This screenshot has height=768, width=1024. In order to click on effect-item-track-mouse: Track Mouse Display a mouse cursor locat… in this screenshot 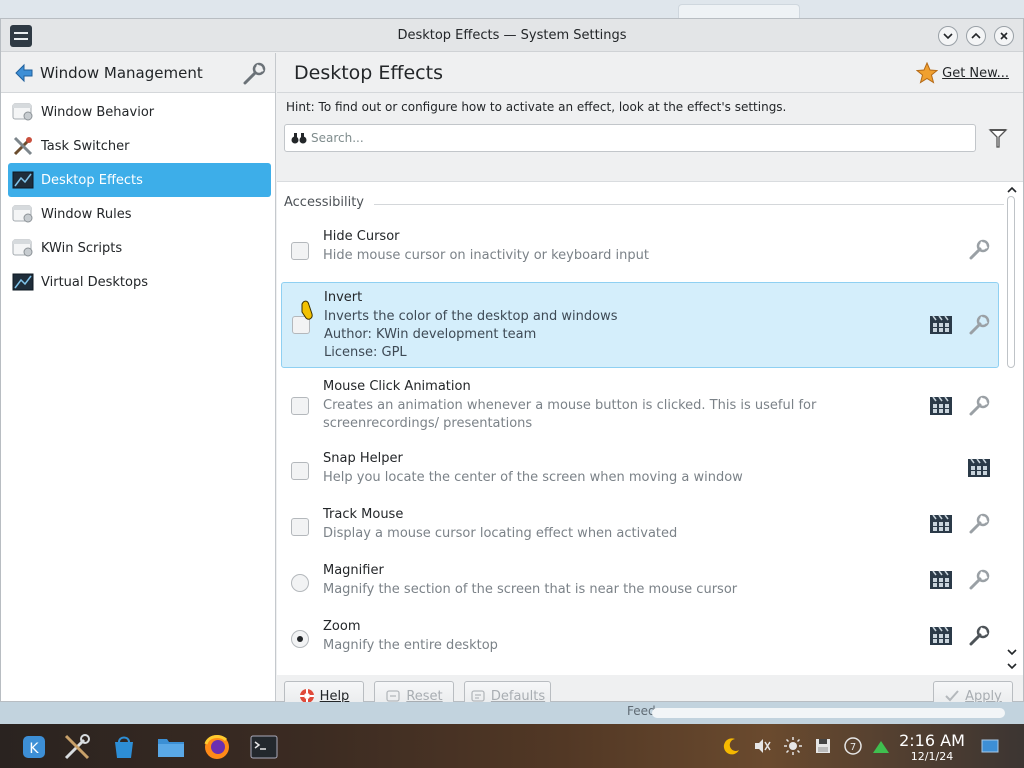, I will do `click(640, 526)`.